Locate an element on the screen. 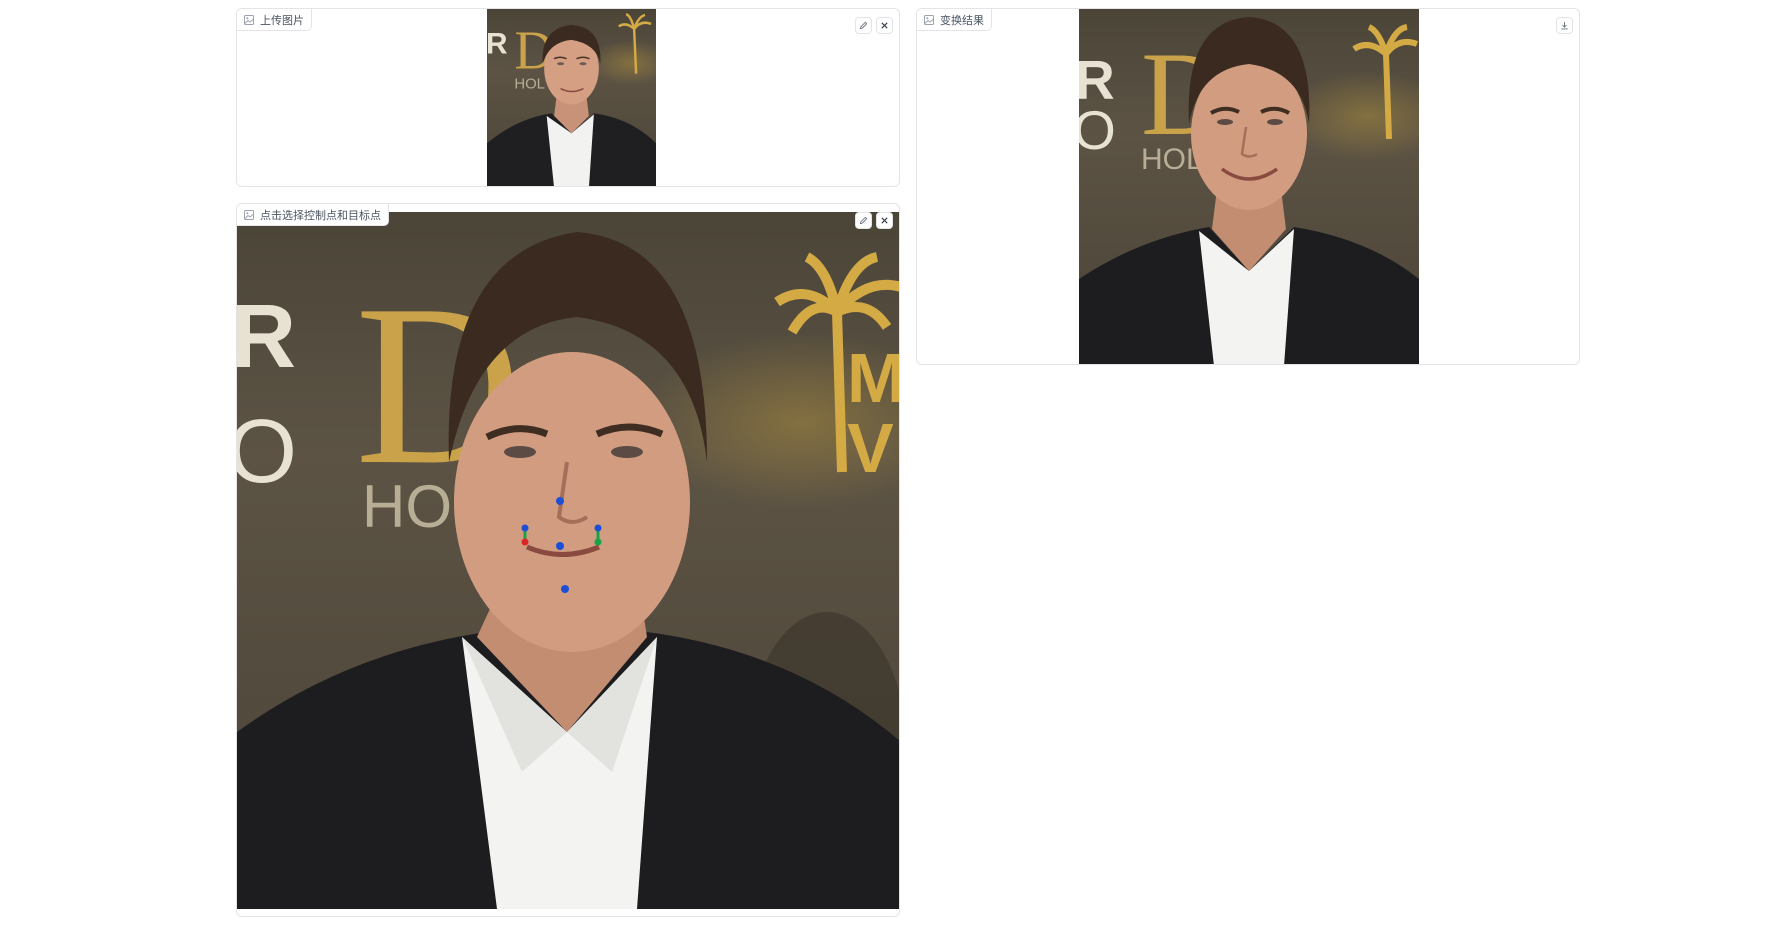  point-select-panel-label: 点击选择控制点和目标点 is located at coordinates (313, 215).